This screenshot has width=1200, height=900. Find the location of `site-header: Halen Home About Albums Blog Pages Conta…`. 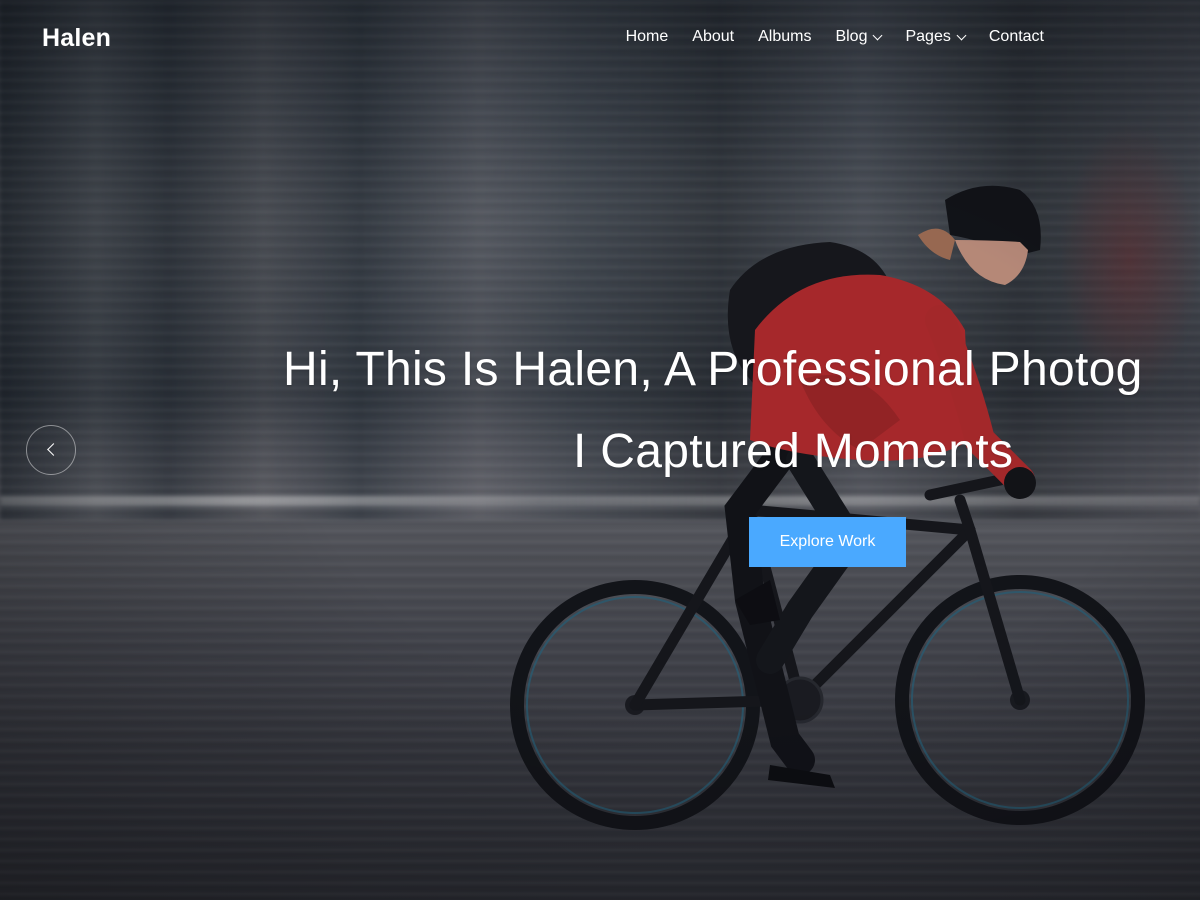

site-header: Halen Home About Albums Blog Pages Conta… is located at coordinates (600, 38).